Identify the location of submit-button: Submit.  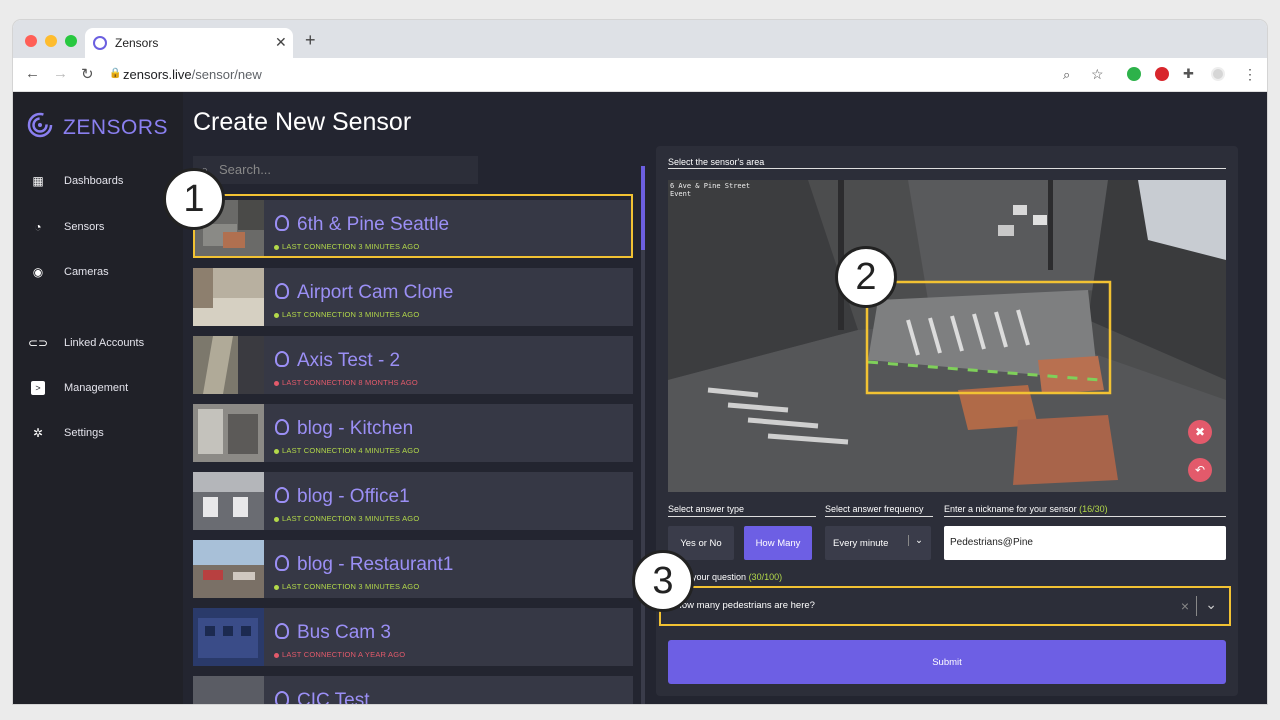
(947, 662).